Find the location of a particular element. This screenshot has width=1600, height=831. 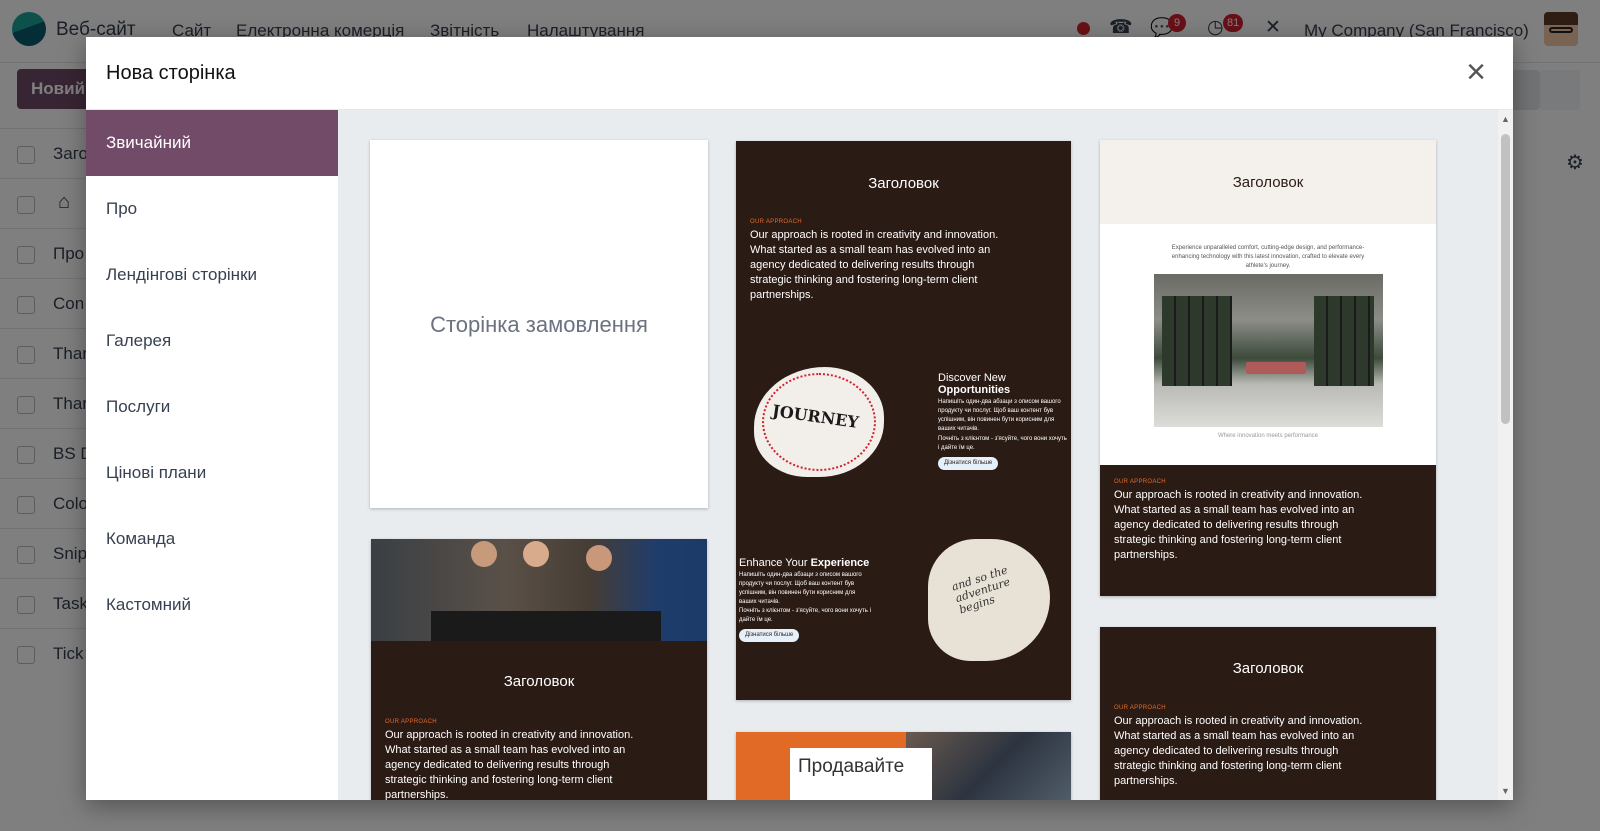

scroll-up-icon: ▲ is located at coordinates (1505, 119).